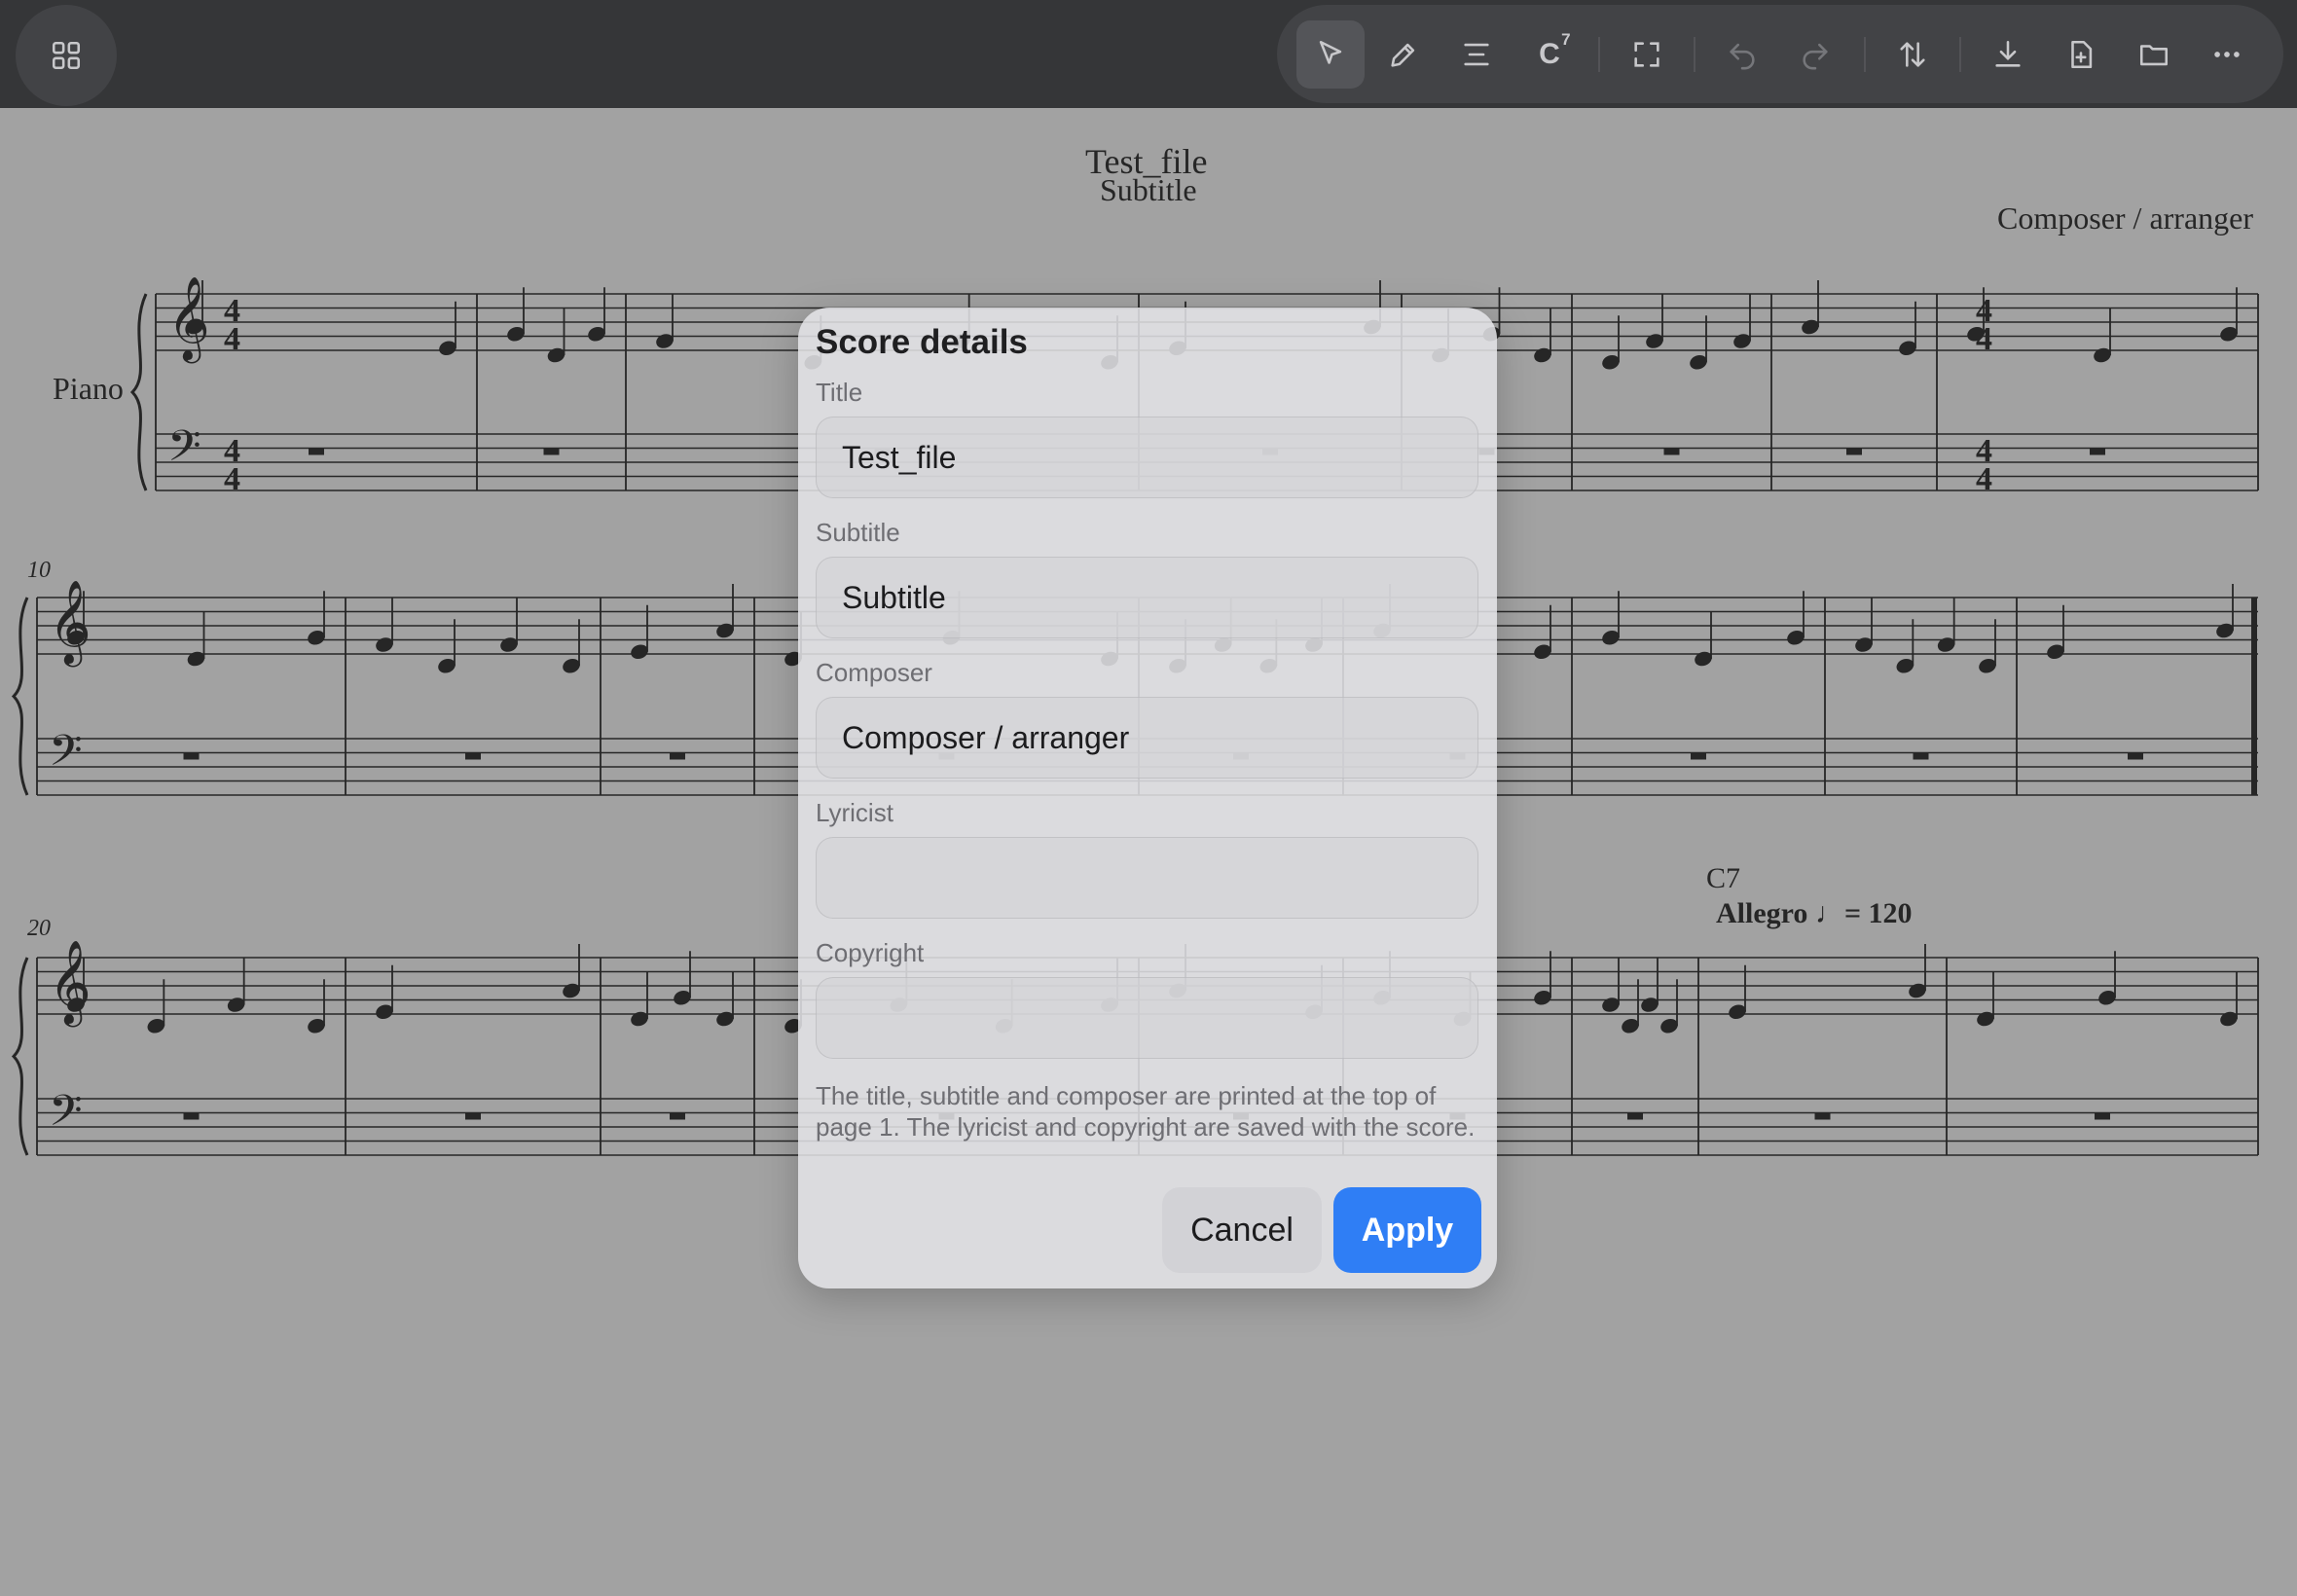  I want to click on composer-input, so click(1147, 738).